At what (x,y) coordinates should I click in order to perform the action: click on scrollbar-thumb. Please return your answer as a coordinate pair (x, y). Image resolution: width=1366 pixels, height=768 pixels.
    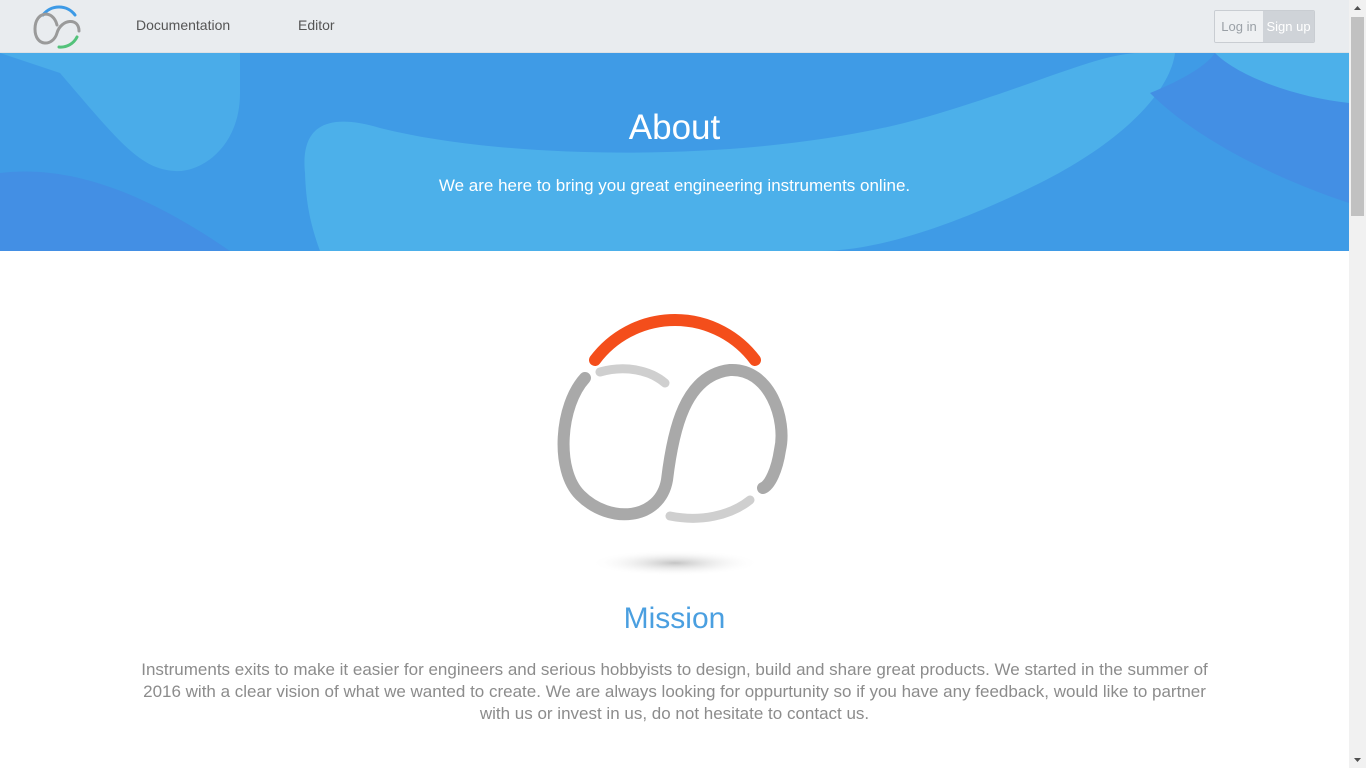
    Looking at the image, I should click on (1357, 116).